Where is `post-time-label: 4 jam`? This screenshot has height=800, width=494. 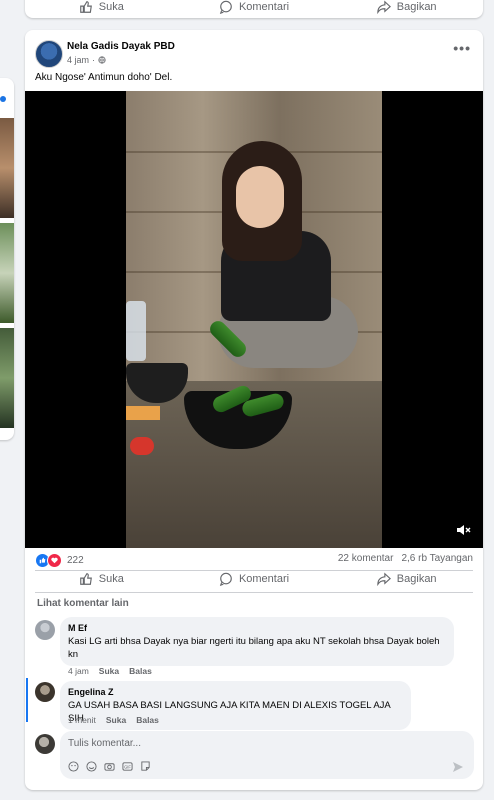 post-time-label: 4 jam is located at coordinates (78, 60).